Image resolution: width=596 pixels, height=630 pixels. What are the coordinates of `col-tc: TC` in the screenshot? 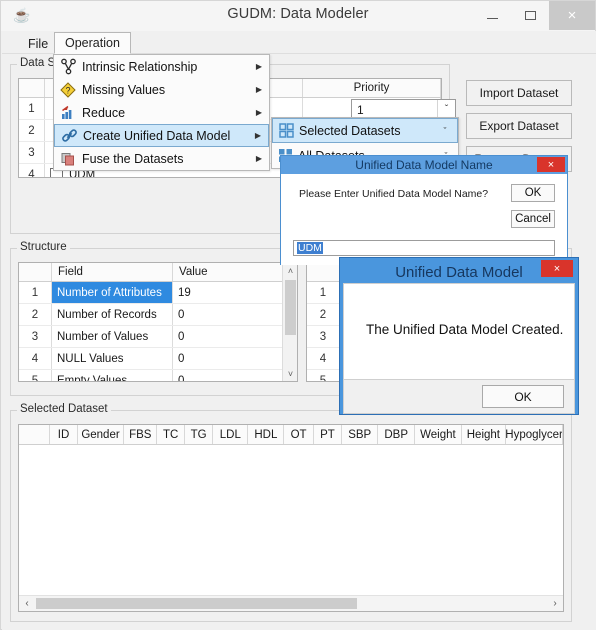 It's located at (171, 434).